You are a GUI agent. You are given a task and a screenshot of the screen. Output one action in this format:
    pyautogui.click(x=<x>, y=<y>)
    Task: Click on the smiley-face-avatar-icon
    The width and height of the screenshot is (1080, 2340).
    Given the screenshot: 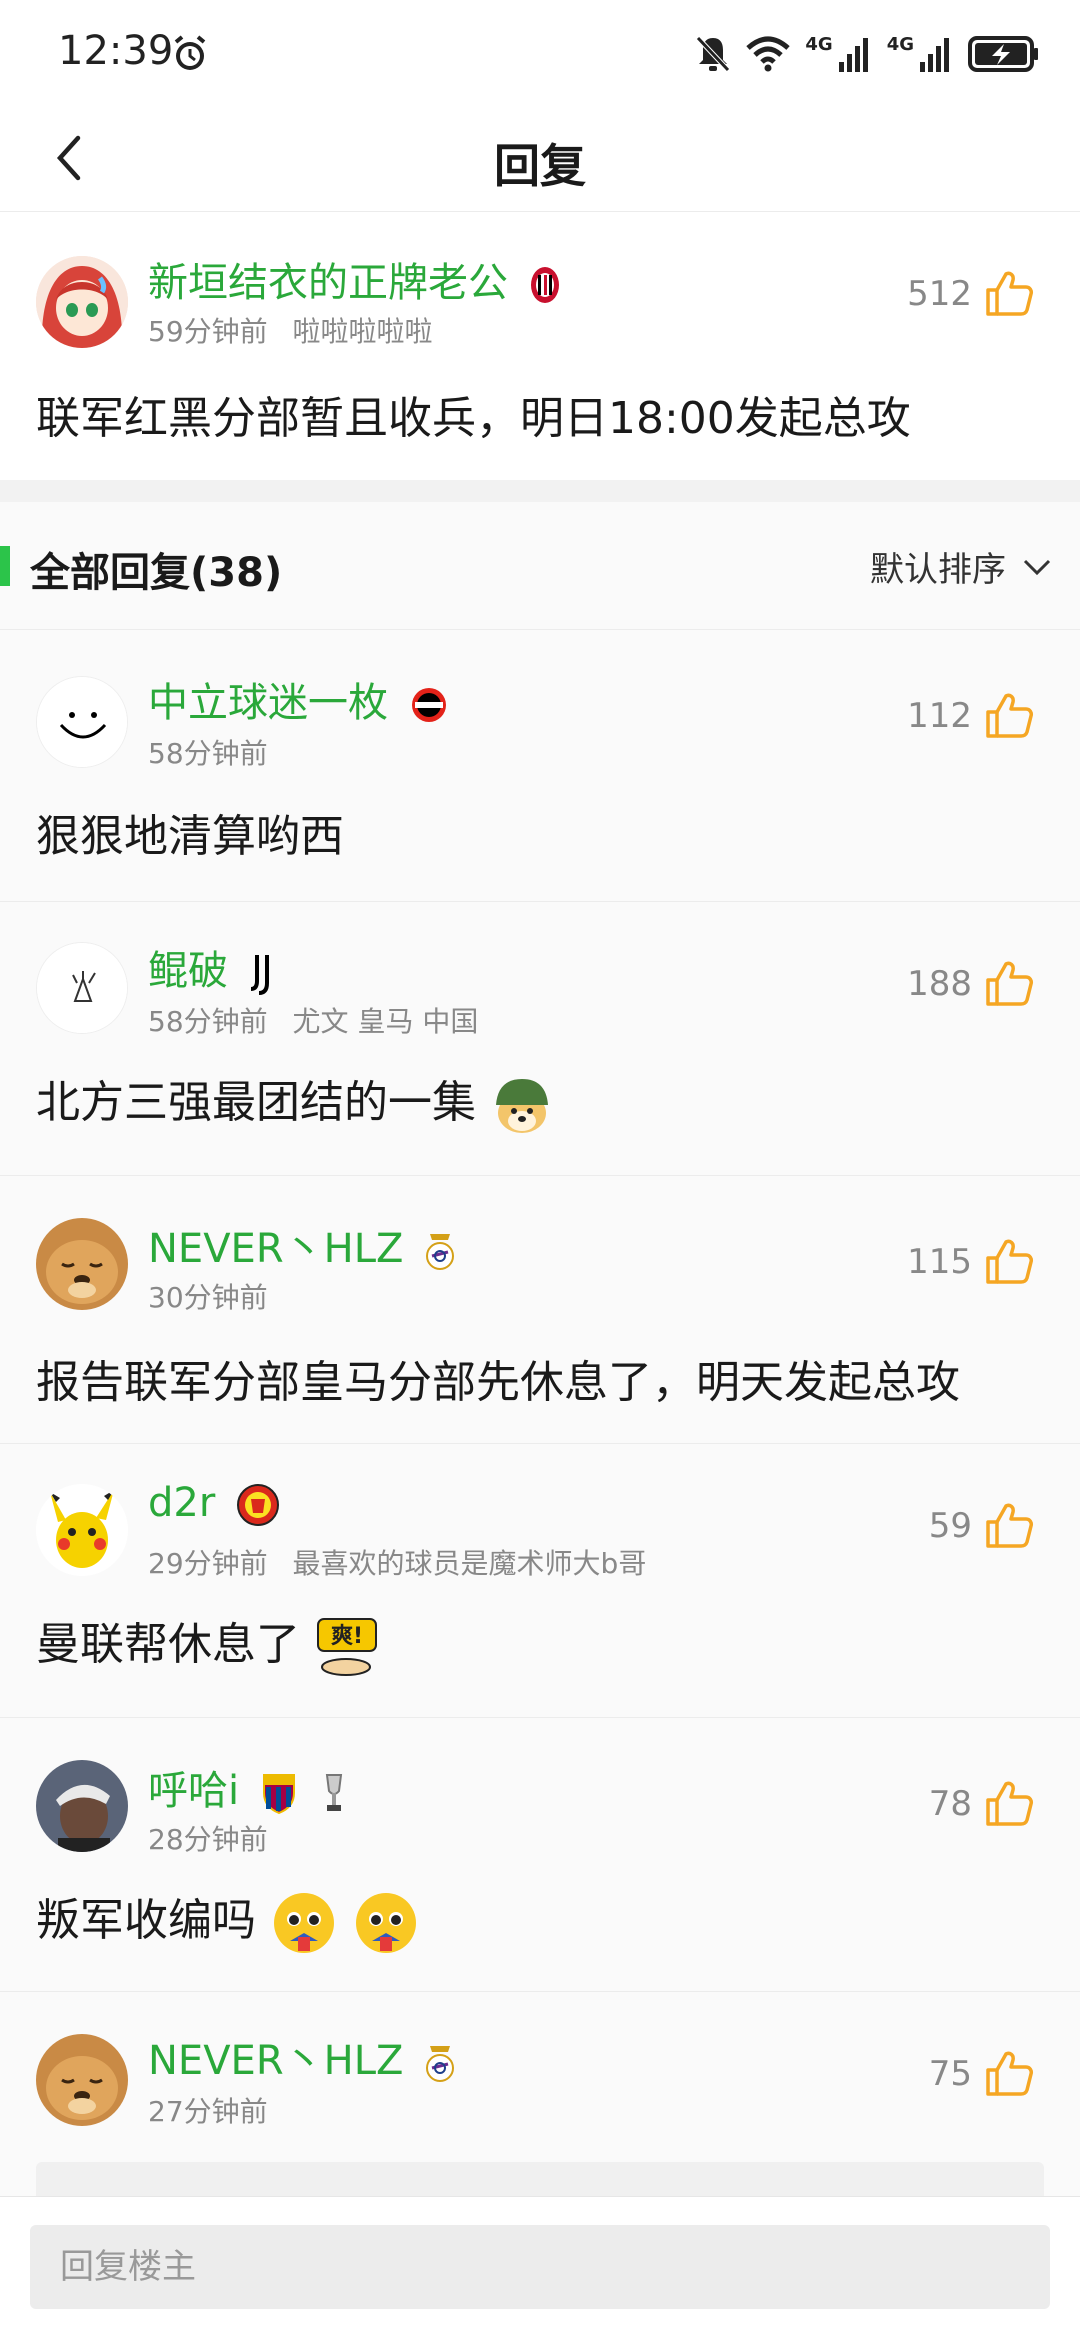 What is the action you would take?
    pyautogui.click(x=82, y=722)
    